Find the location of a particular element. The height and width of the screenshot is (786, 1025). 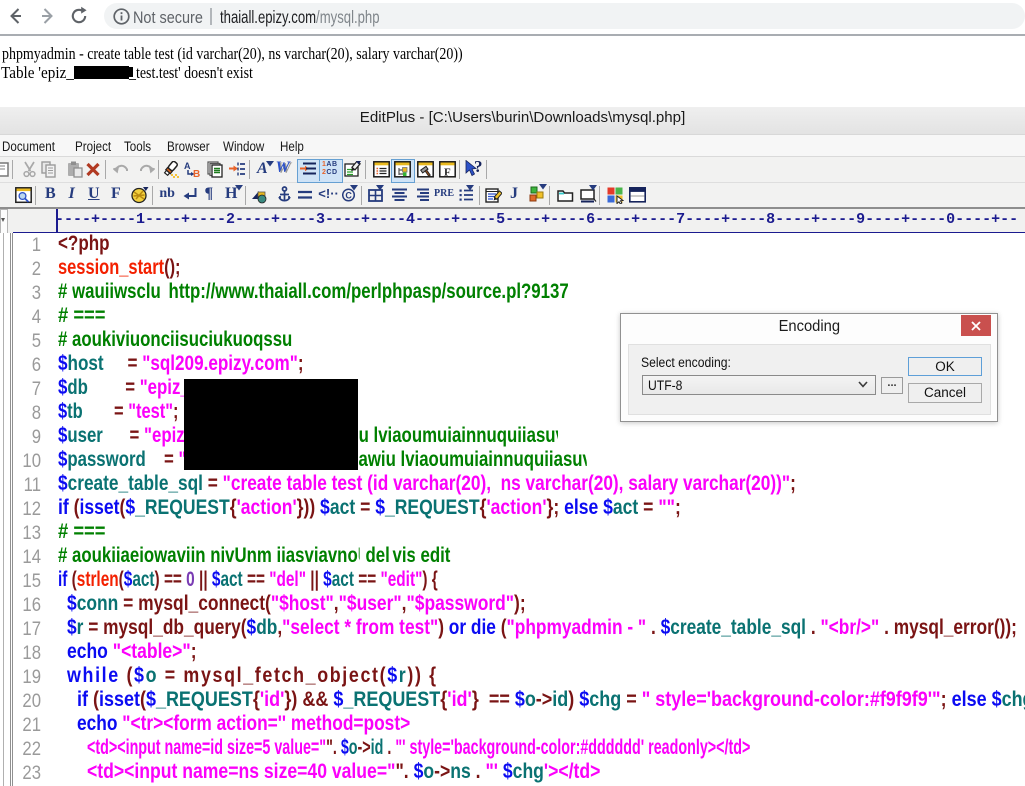

svg-text: A is located at coordinates (187, 166).